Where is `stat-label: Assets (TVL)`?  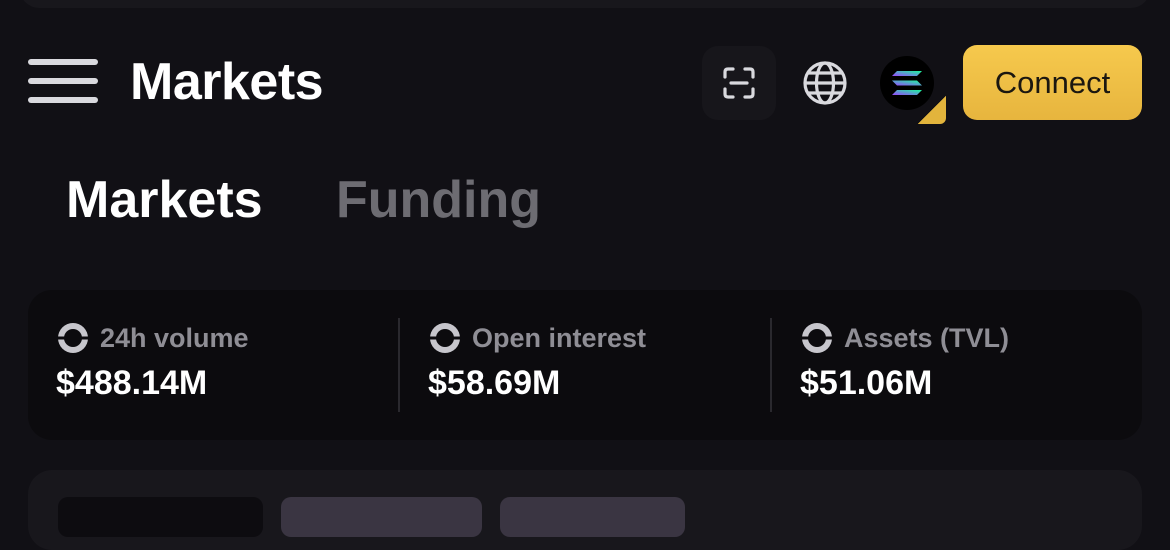
stat-label: Assets (TVL) is located at coordinates (927, 337).